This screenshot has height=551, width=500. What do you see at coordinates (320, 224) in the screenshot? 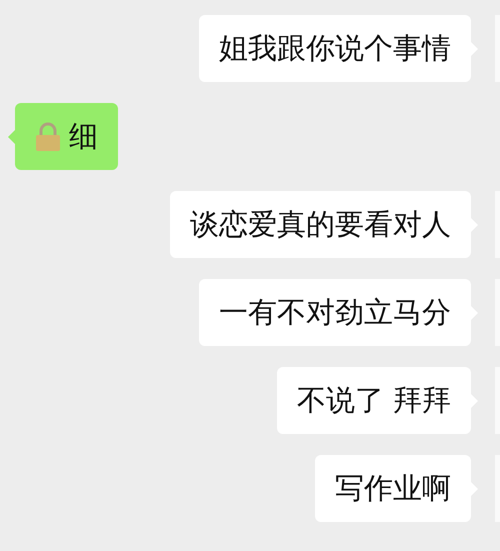
I see `message-bubble: 谈恋爱真的要看对人` at bounding box center [320, 224].